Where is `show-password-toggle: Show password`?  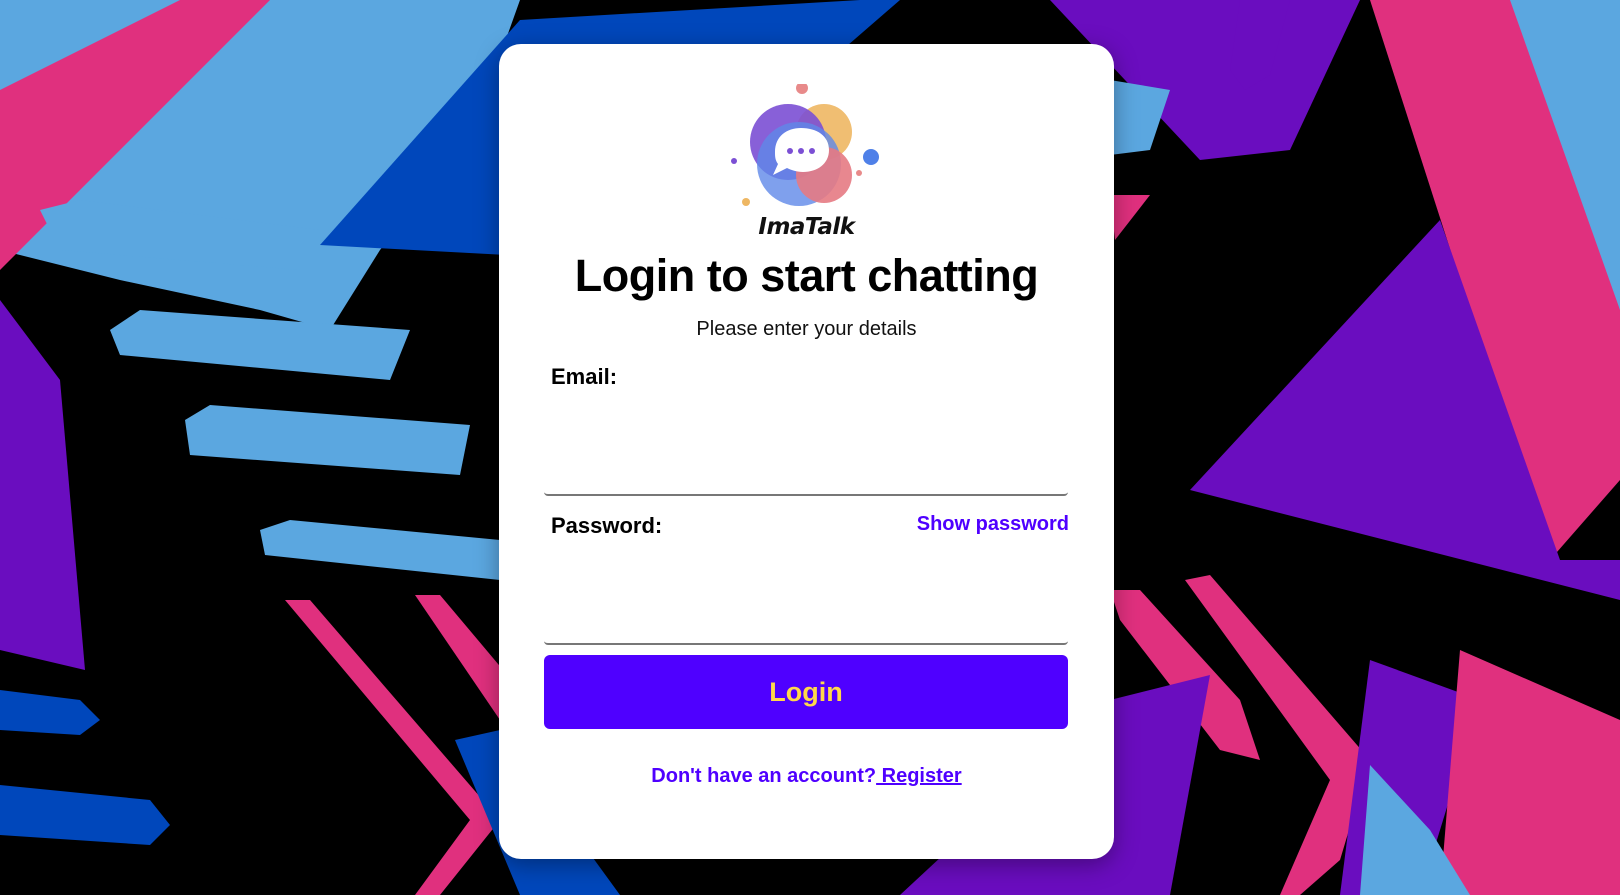
show-password-toggle: Show password is located at coordinates (993, 524).